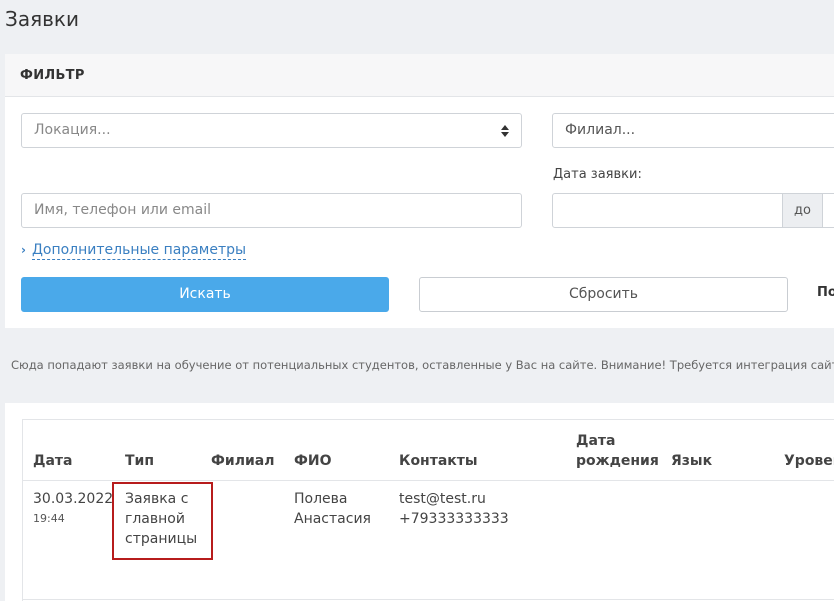 The image size is (834, 601). What do you see at coordinates (205, 294) in the screenshot?
I see `search-button: Искать` at bounding box center [205, 294].